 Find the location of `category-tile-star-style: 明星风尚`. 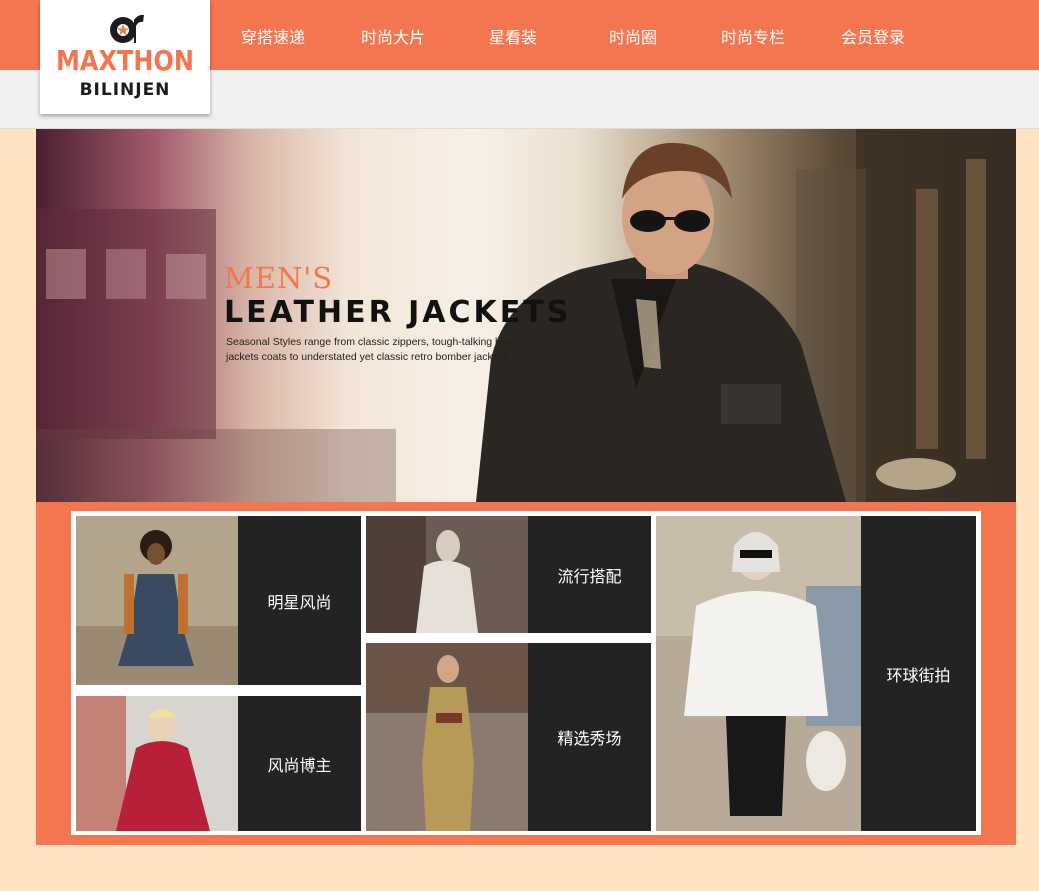

category-tile-star-style: 明星风尚 is located at coordinates (218, 600).